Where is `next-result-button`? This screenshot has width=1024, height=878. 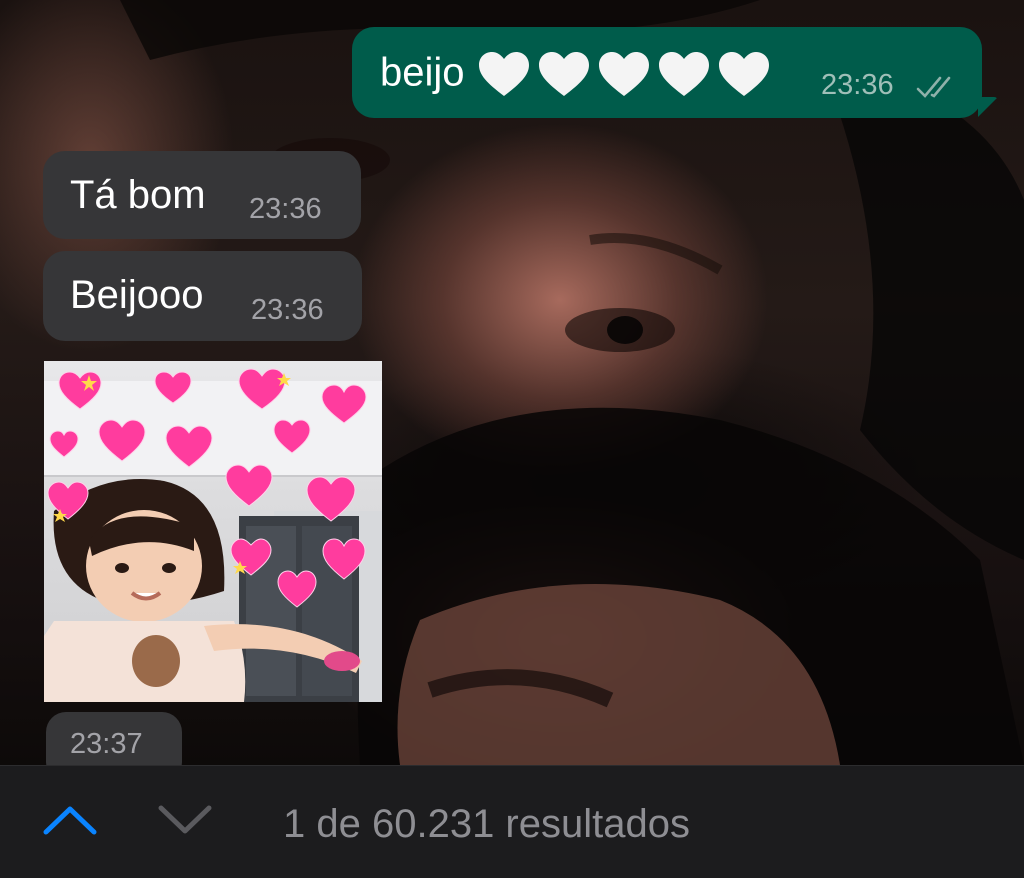
next-result-button is located at coordinates (185, 818).